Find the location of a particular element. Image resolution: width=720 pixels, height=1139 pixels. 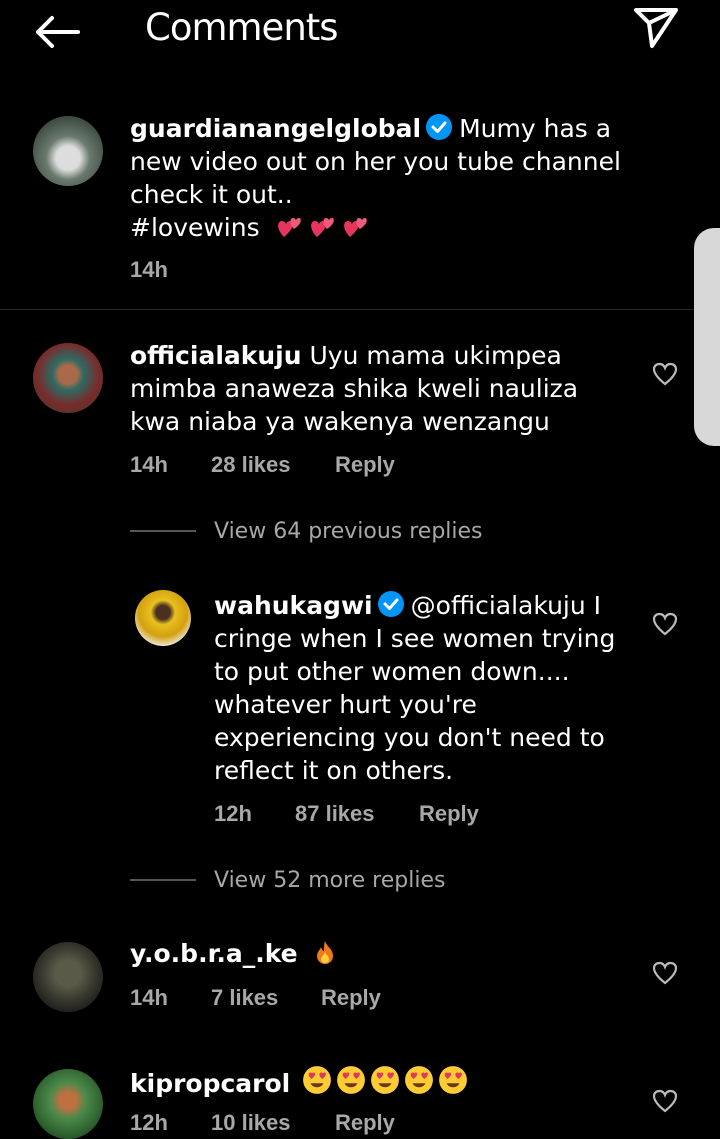

back-button is located at coordinates (57, 32).